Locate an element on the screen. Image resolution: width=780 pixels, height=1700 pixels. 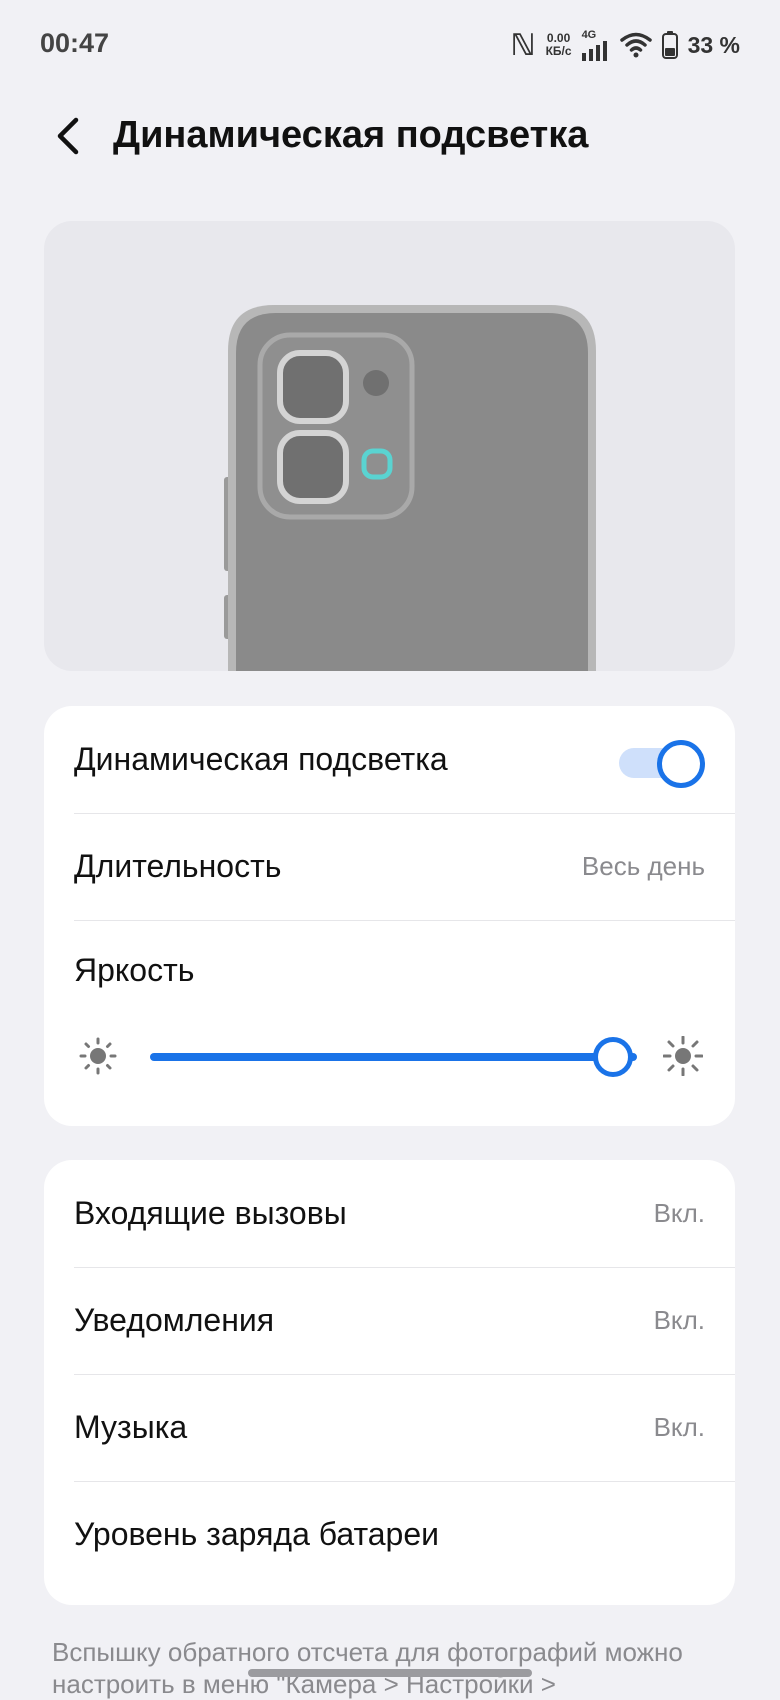
speed-unit: КБ/с is located at coordinates (558, 51).